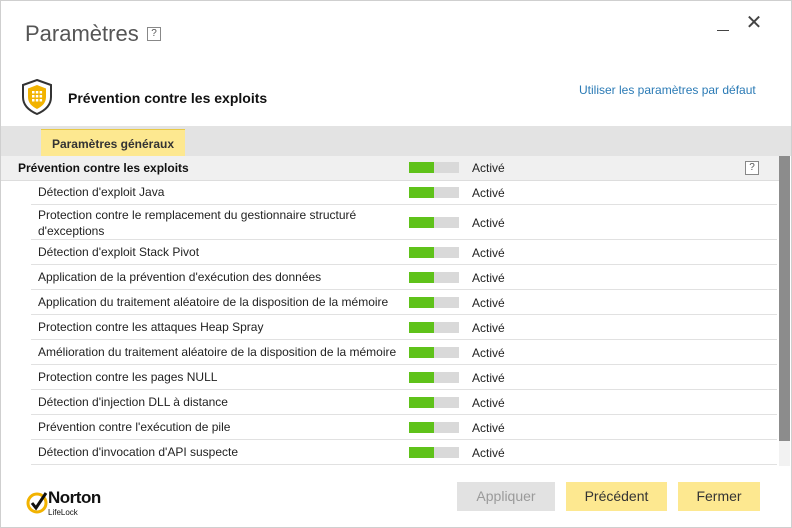  Describe the element at coordinates (752, 168) in the screenshot. I see `main-help-icon: ?` at that location.